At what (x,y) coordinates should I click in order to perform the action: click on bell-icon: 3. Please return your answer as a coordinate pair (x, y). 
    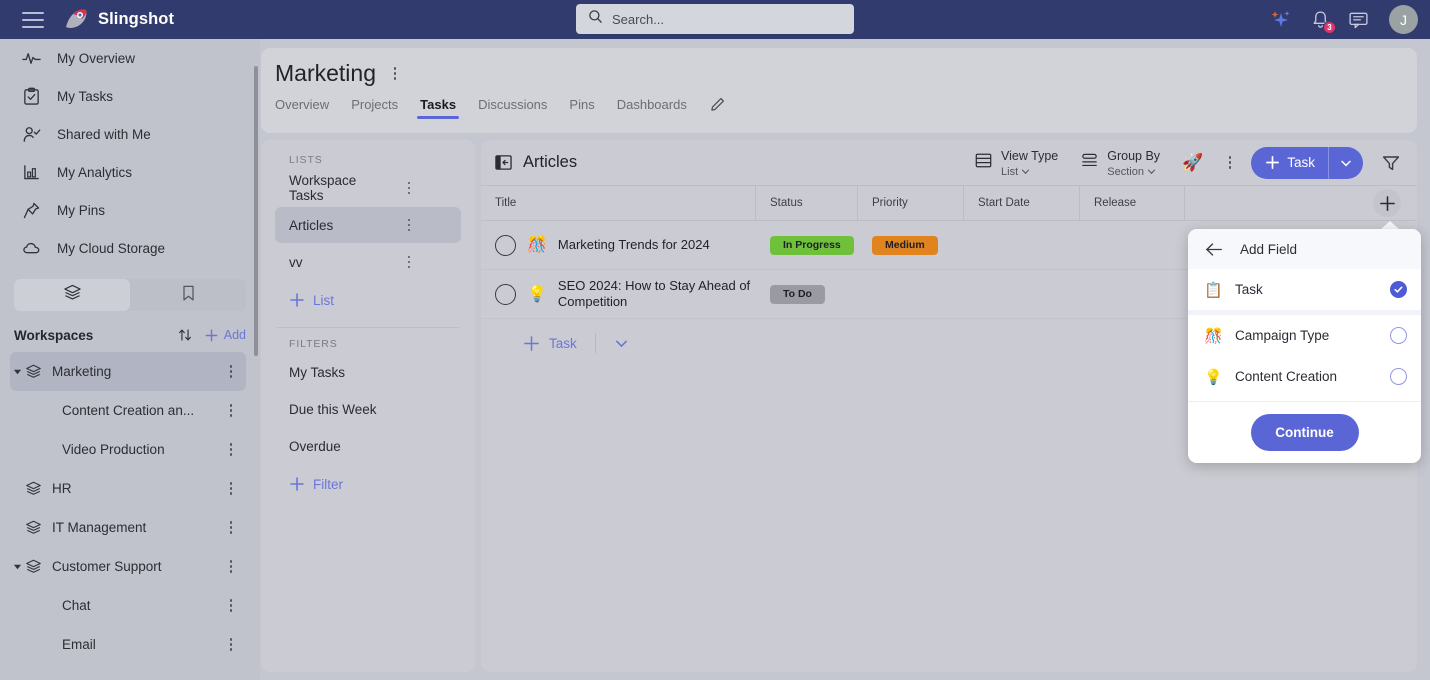
    Looking at the image, I should click on (1323, 22).